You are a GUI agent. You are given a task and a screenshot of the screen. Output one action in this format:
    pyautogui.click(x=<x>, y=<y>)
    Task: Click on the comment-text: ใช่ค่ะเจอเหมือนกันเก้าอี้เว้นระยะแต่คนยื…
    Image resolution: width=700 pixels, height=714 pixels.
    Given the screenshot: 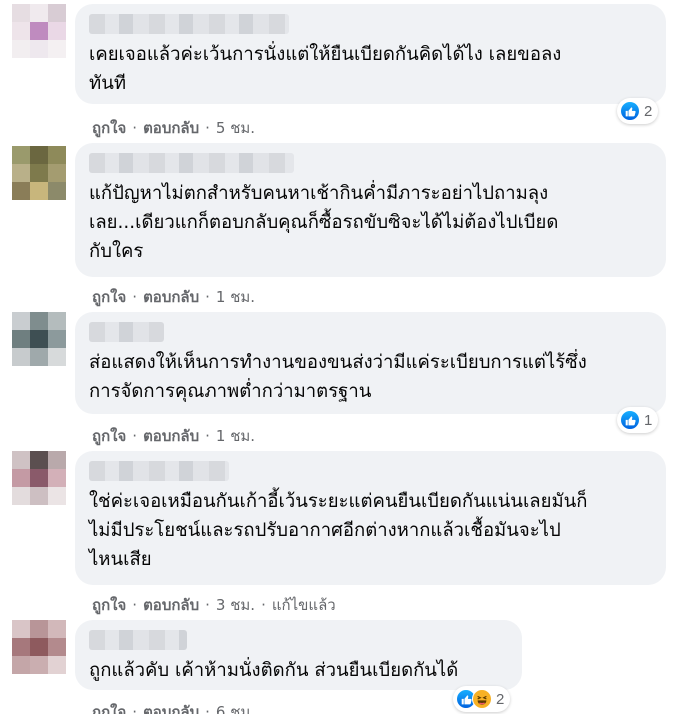 What is the action you would take?
    pyautogui.click(x=338, y=530)
    